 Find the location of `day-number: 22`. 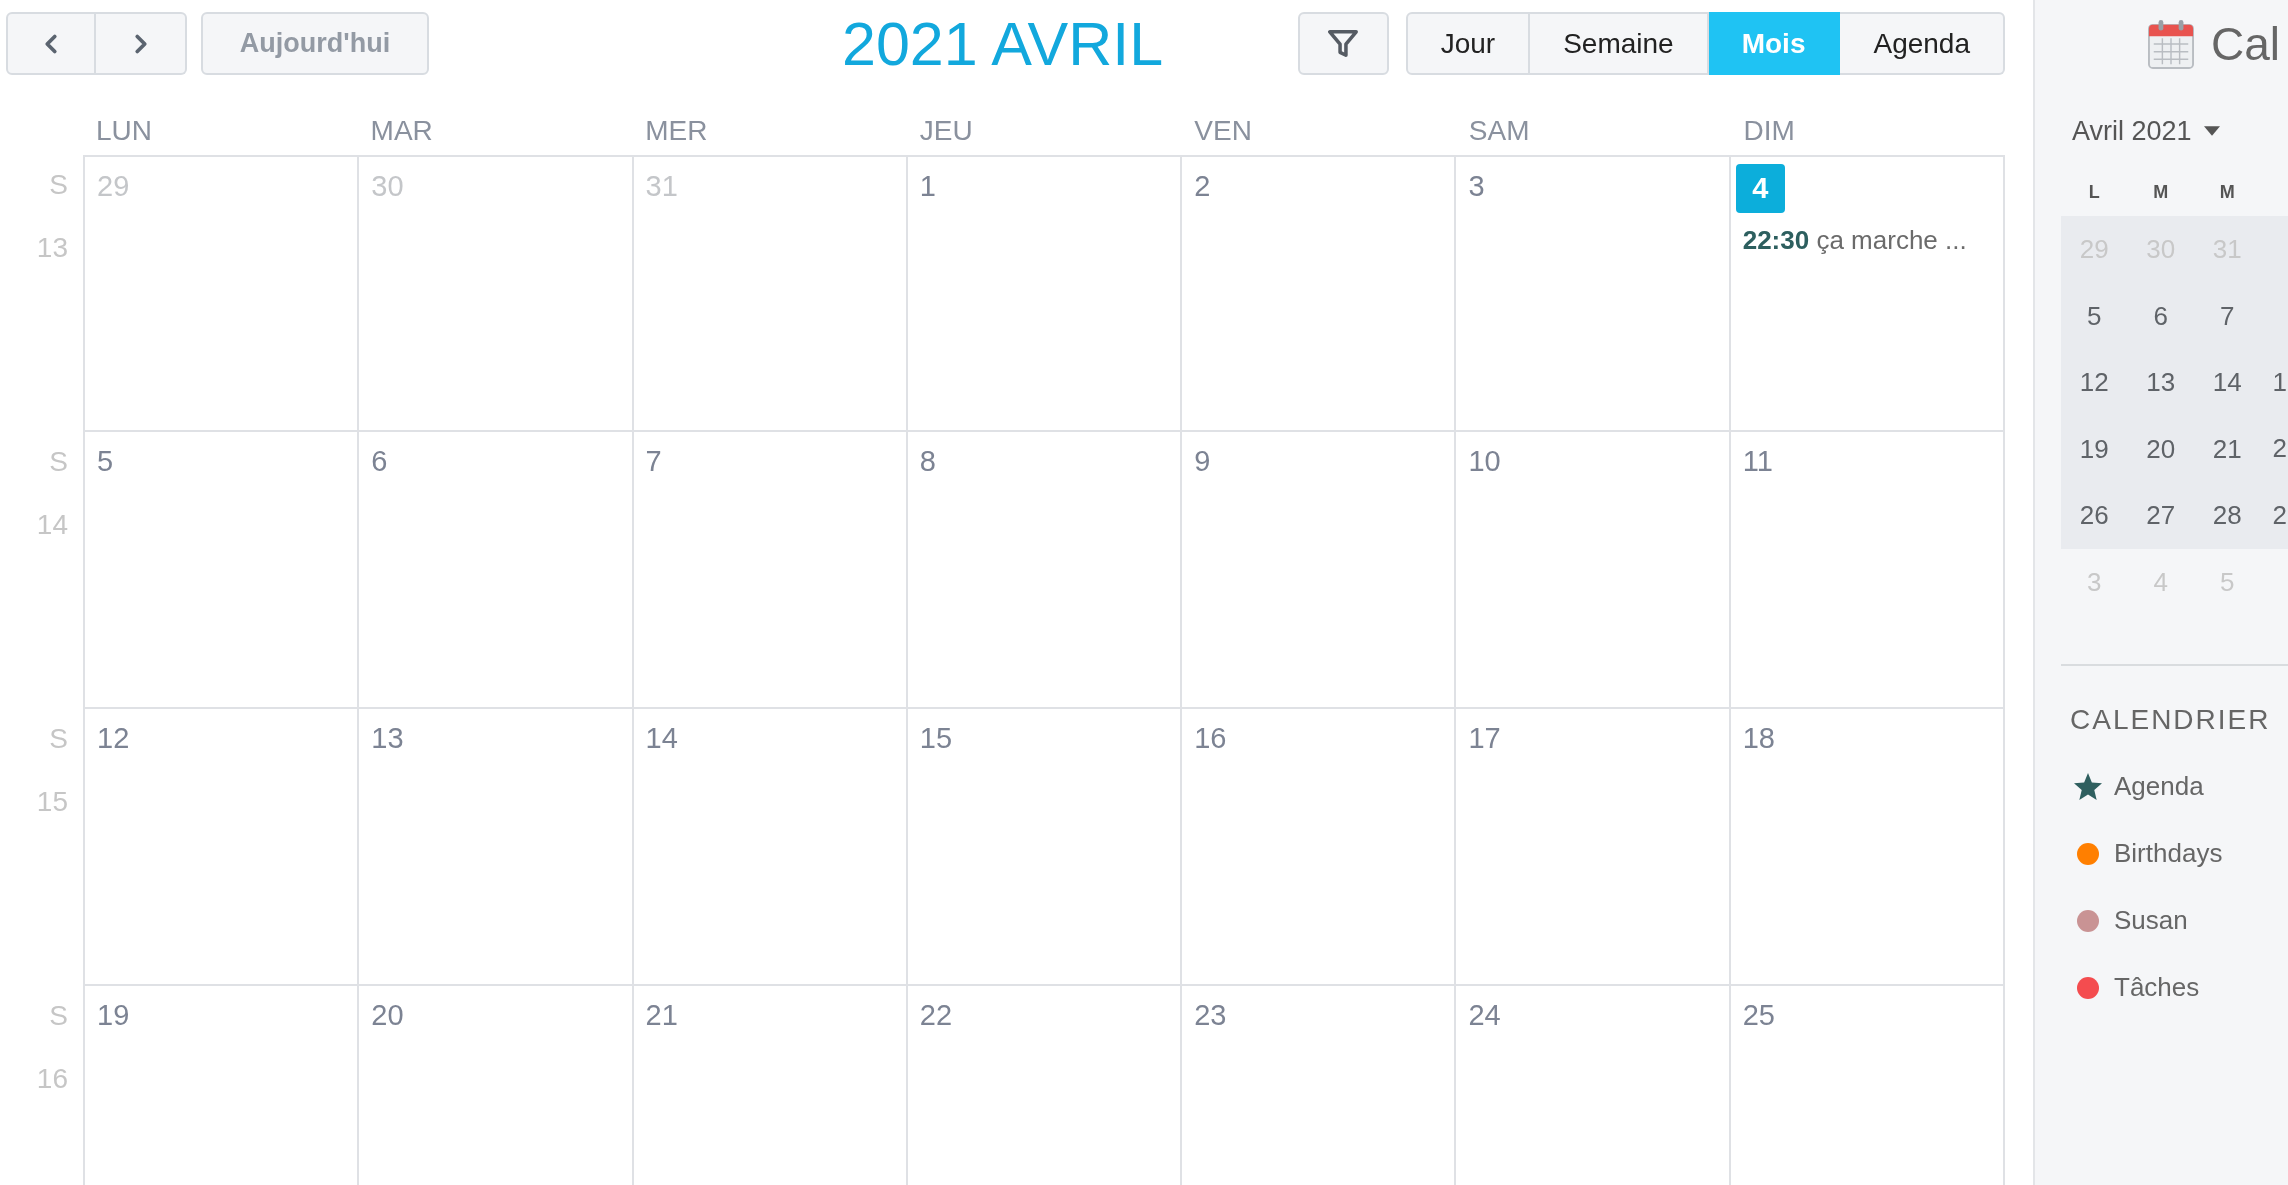

day-number: 22 is located at coordinates (936, 1015).